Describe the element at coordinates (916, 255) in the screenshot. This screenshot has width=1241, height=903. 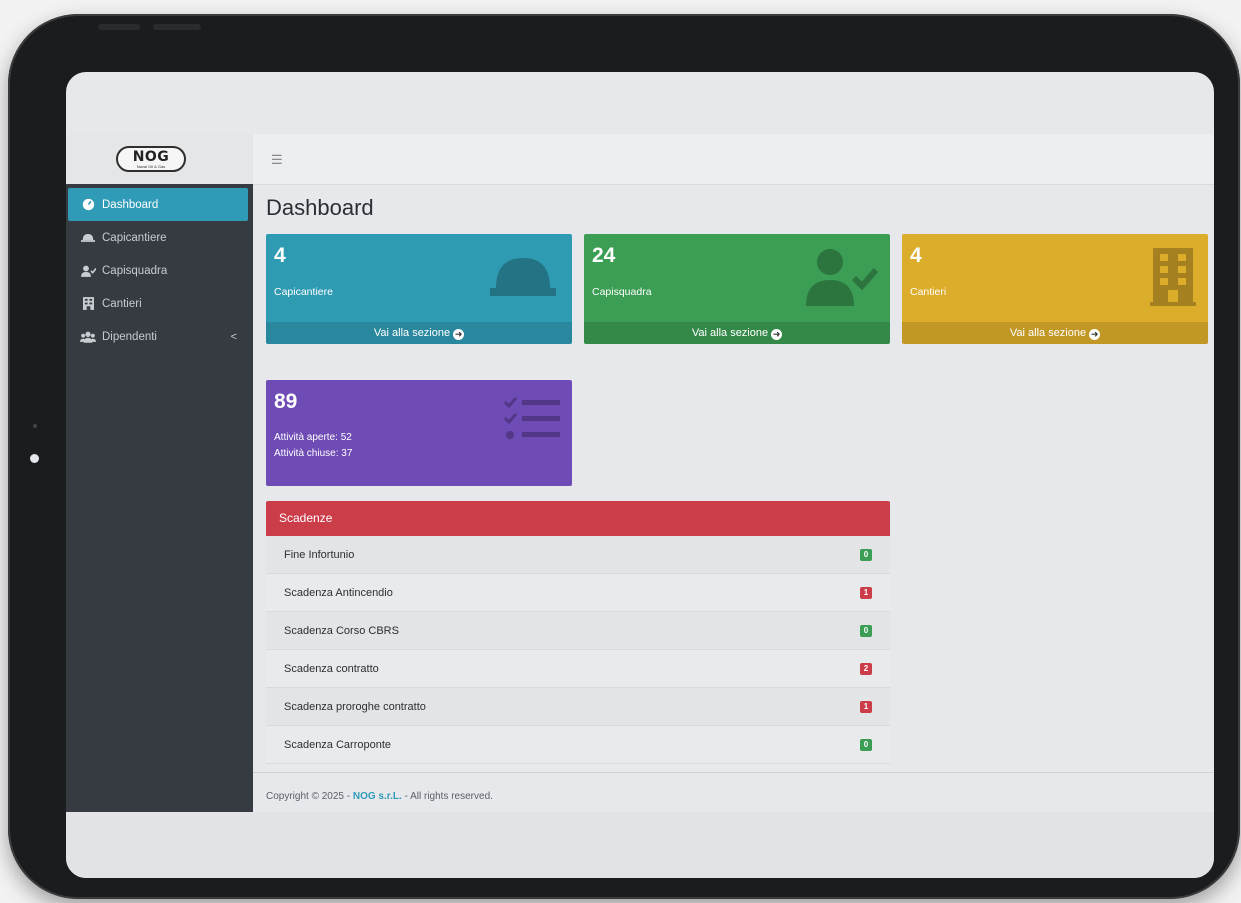
I see `cantieri-count: 4` at that location.